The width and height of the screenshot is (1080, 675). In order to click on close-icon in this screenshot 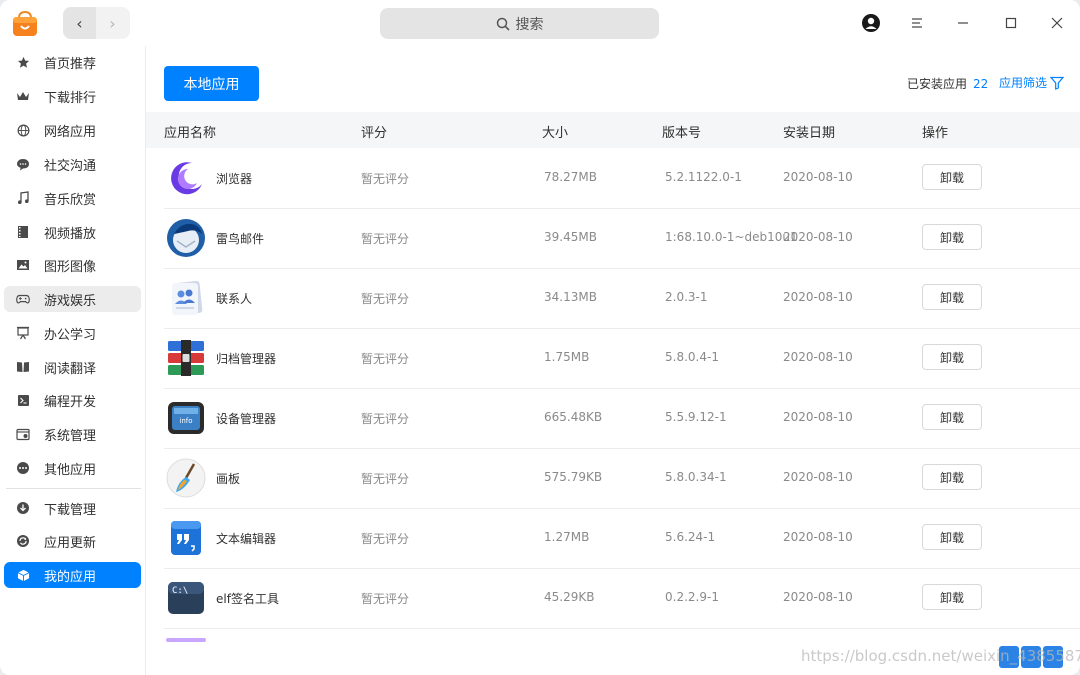, I will do `click(1057, 23)`.